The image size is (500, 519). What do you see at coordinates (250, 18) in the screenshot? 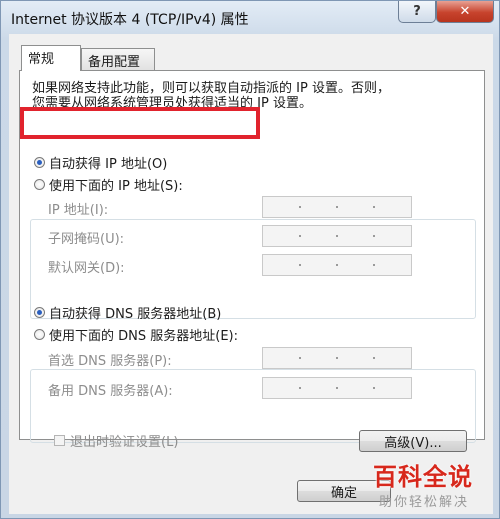
I see `title-bar: Internet 协议版本 4 (TCP/IPv4) 属性 ? ✕` at bounding box center [250, 18].